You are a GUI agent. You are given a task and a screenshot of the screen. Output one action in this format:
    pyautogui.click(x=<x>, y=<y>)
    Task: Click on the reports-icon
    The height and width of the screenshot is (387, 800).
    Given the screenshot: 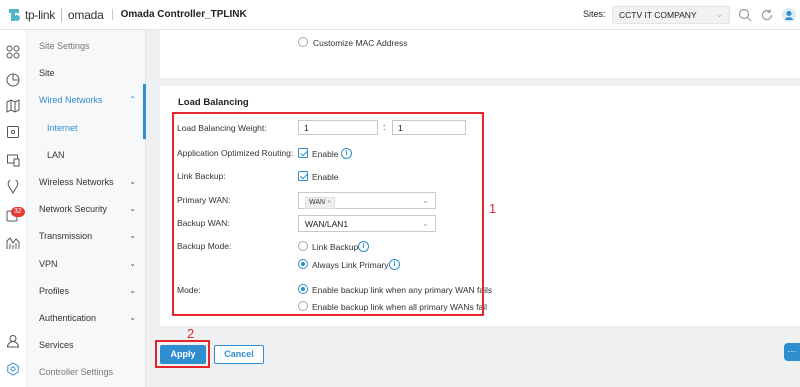 What is the action you would take?
    pyautogui.click(x=13, y=243)
    